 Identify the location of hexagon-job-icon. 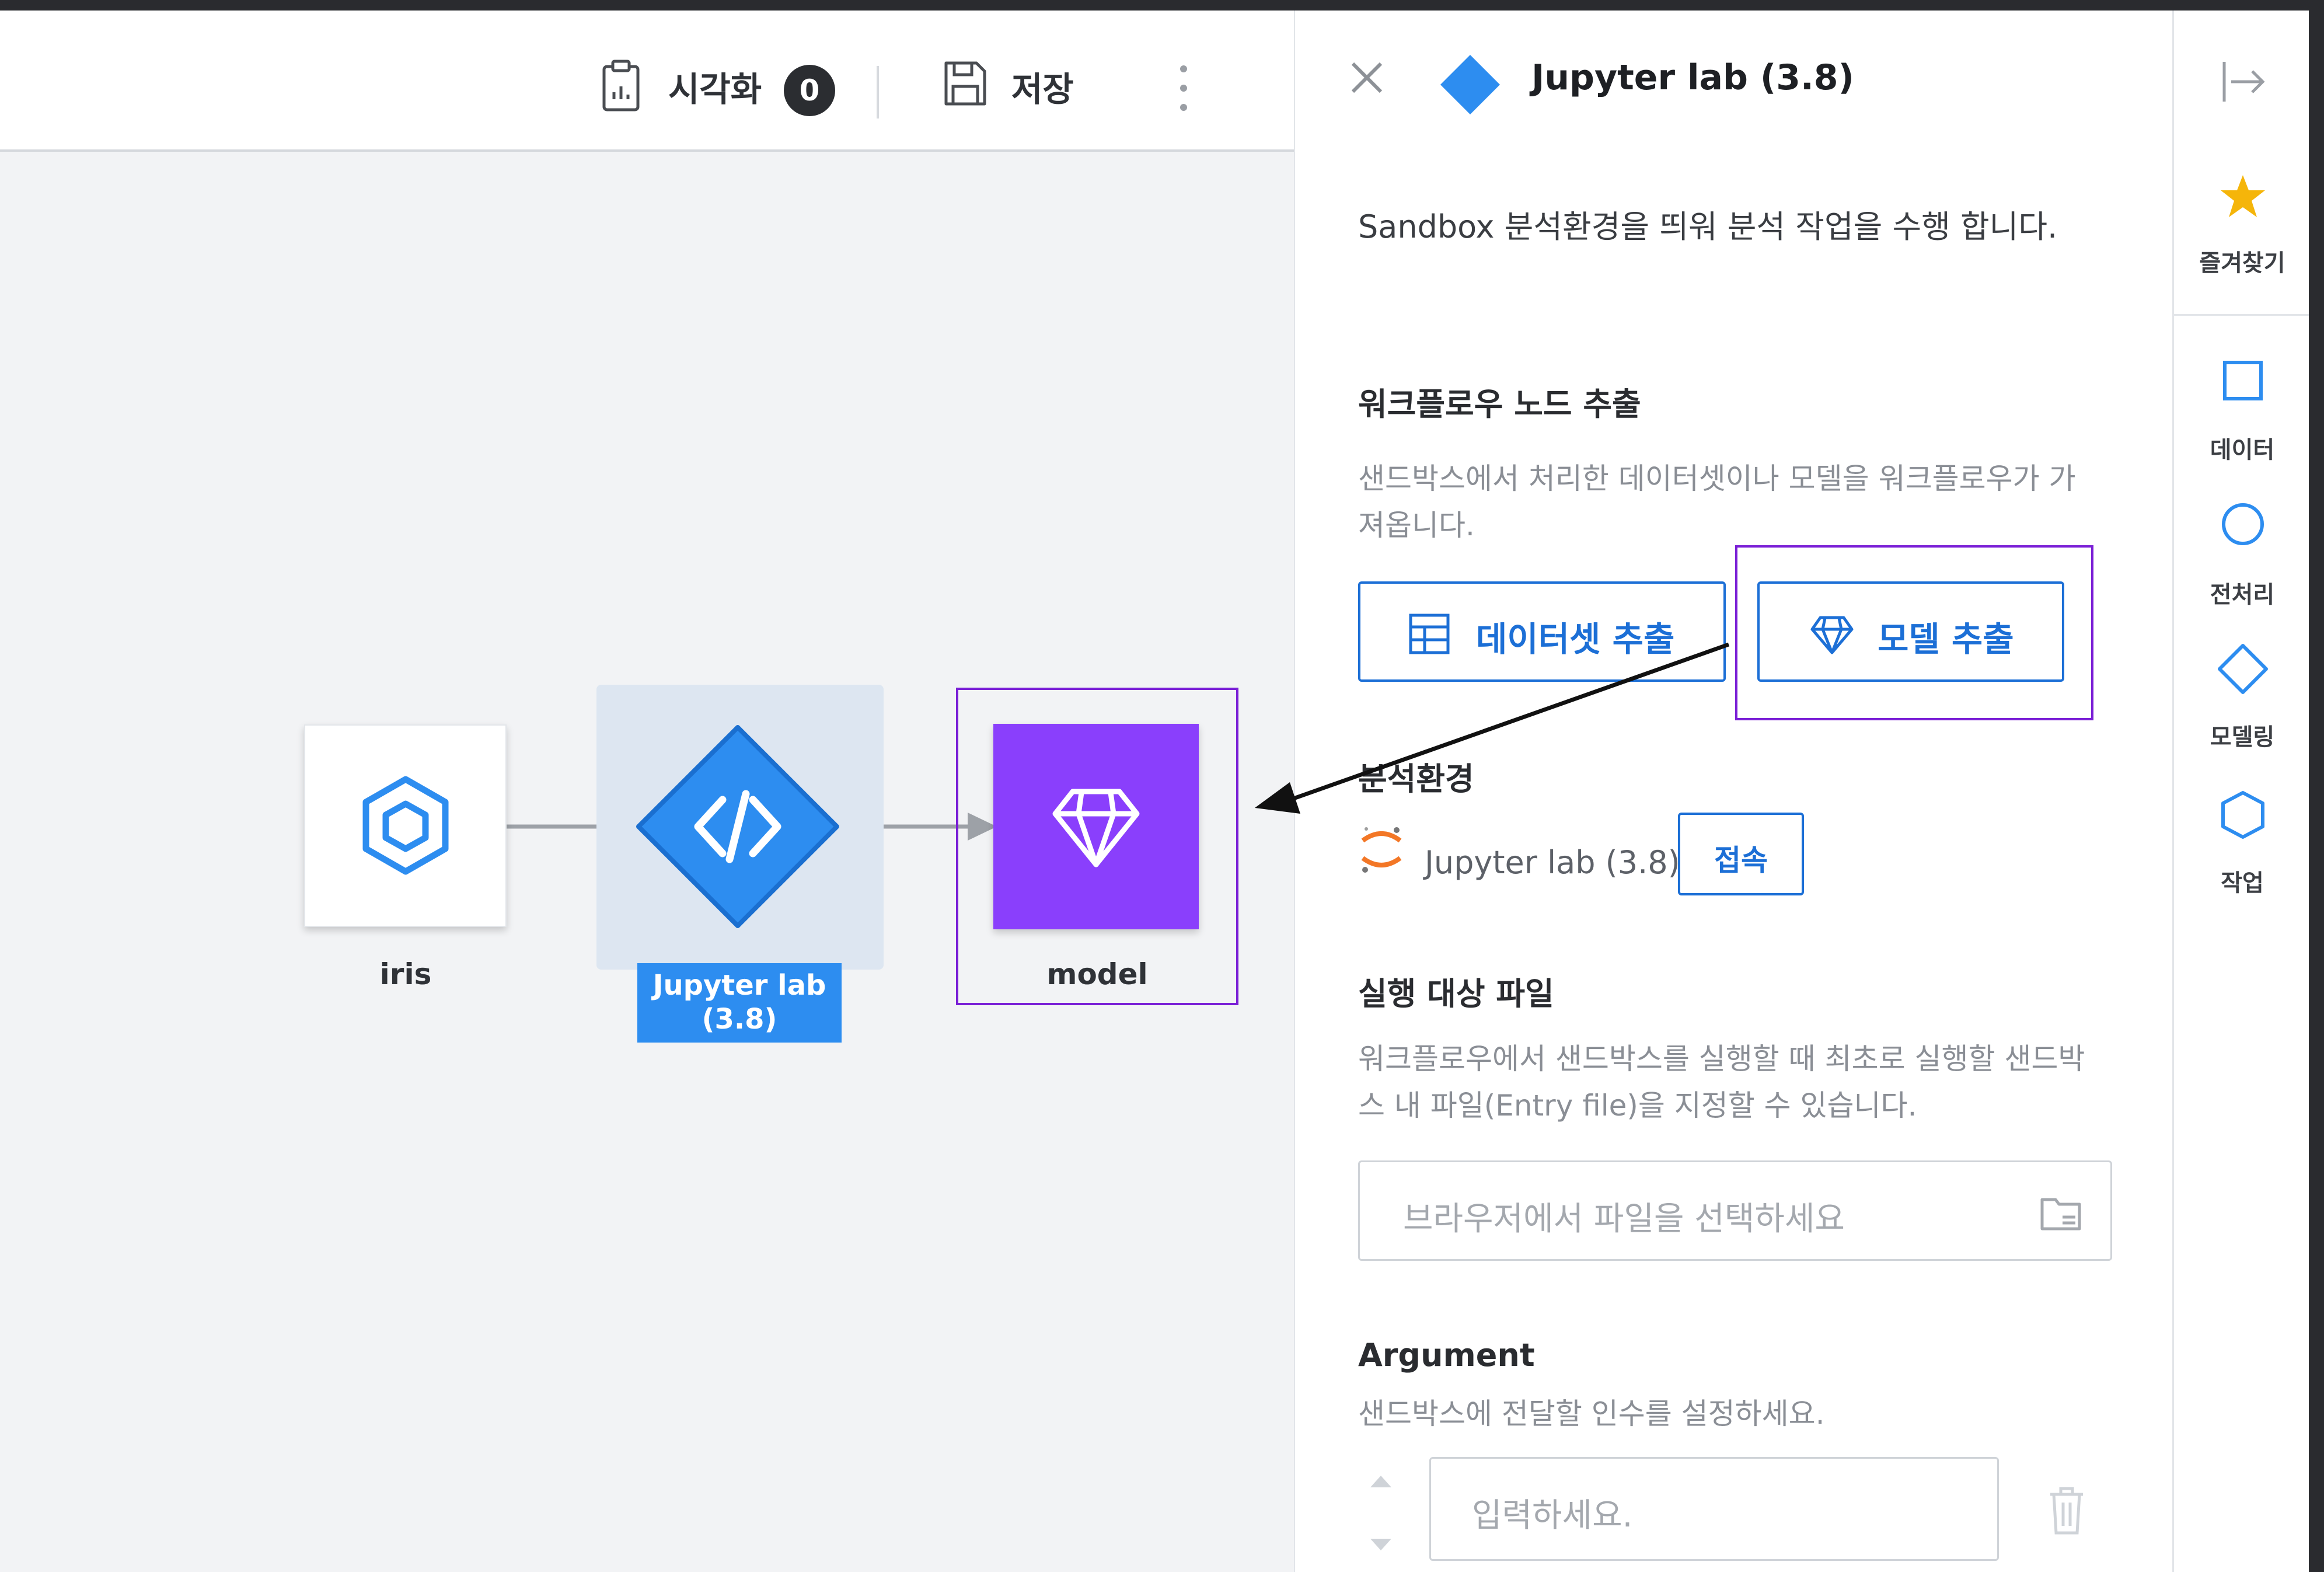
(2243, 815).